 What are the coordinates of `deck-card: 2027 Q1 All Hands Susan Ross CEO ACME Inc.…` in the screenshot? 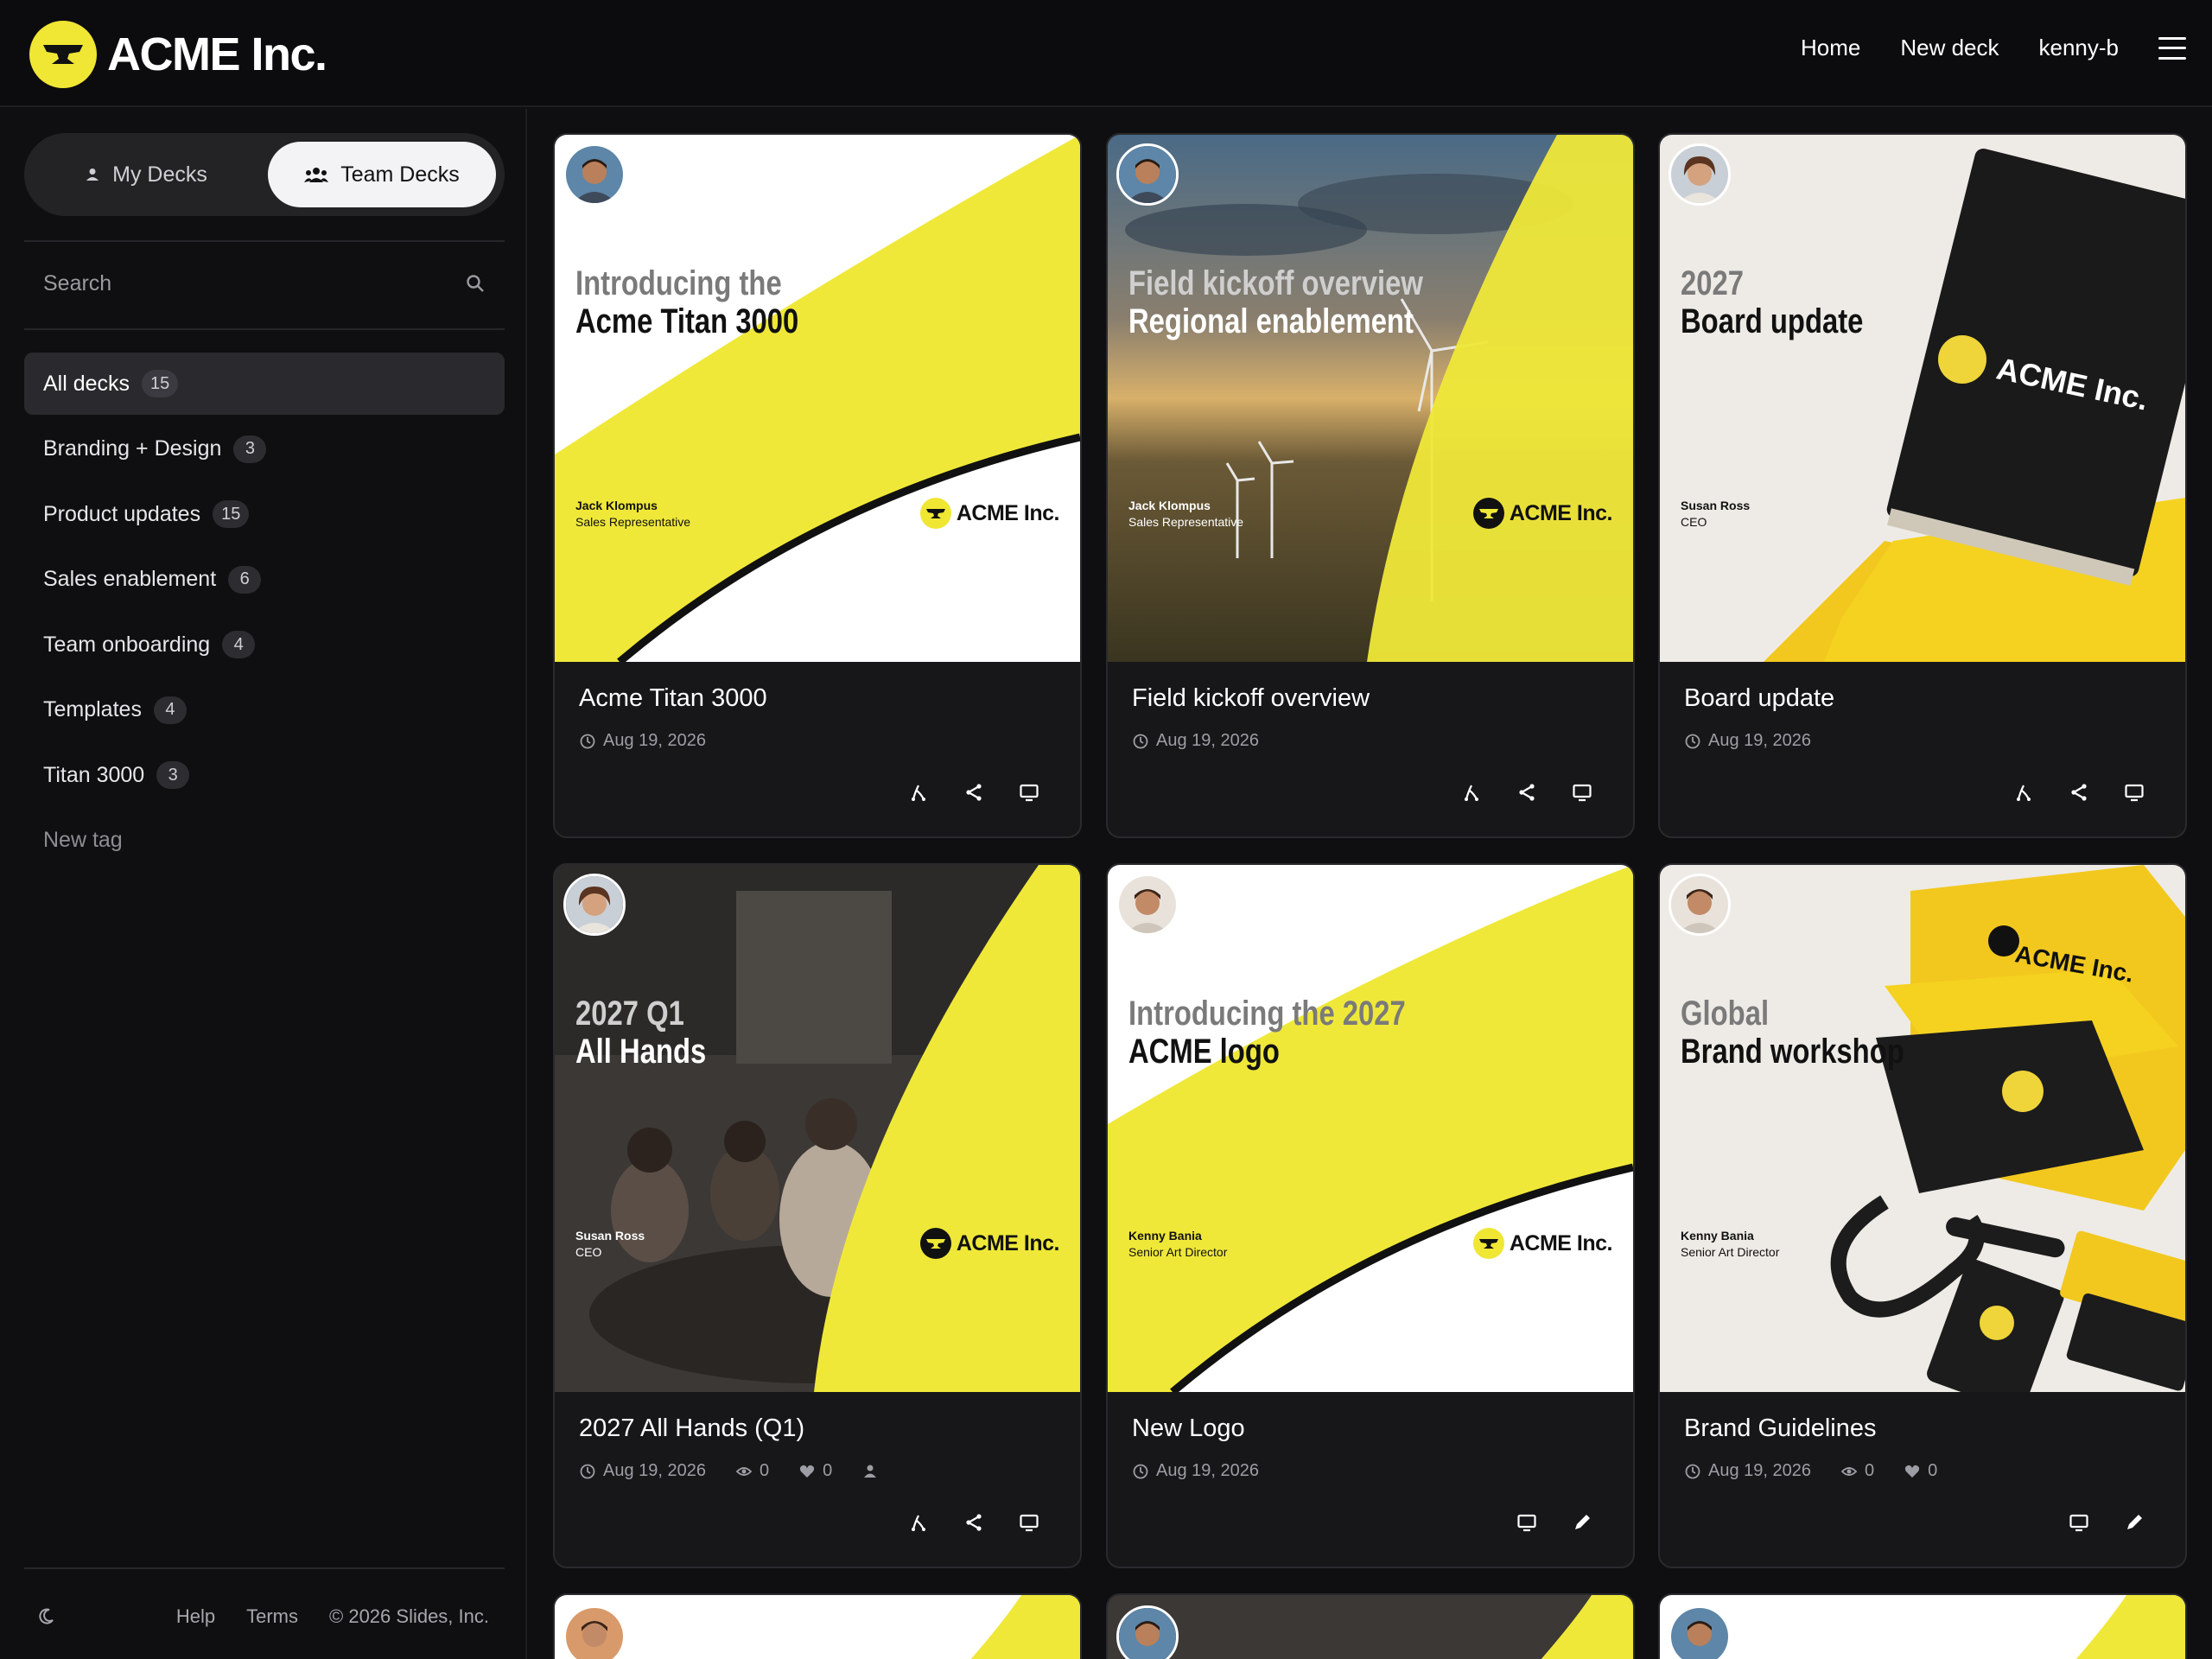 It's located at (817, 1215).